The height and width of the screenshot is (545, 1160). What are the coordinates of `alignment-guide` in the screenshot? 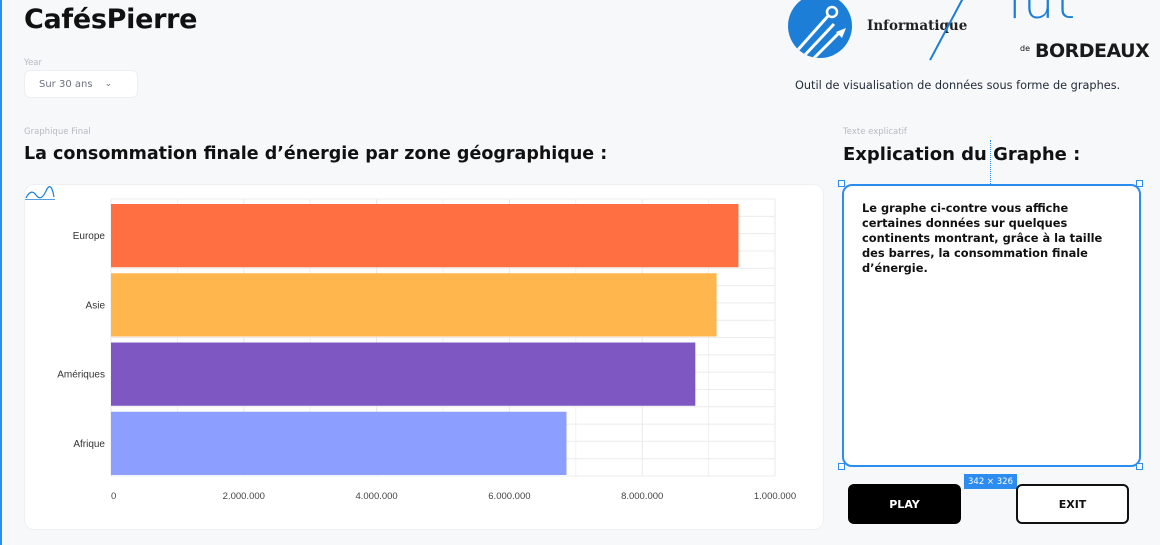 It's located at (990, 162).